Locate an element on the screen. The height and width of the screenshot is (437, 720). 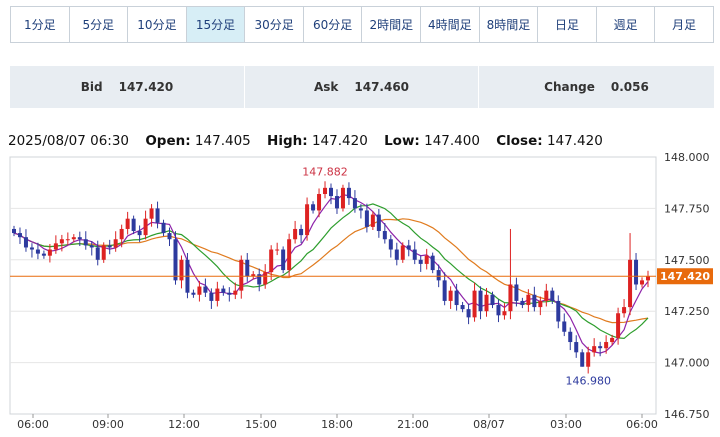
tab-7: 4時間足 is located at coordinates (450, 24).